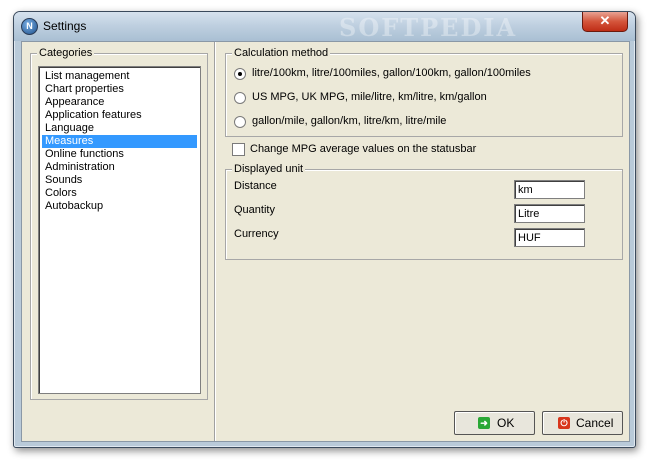 Image resolution: width=657 pixels, height=469 pixels. I want to click on category-item: Application features, so click(119, 115).